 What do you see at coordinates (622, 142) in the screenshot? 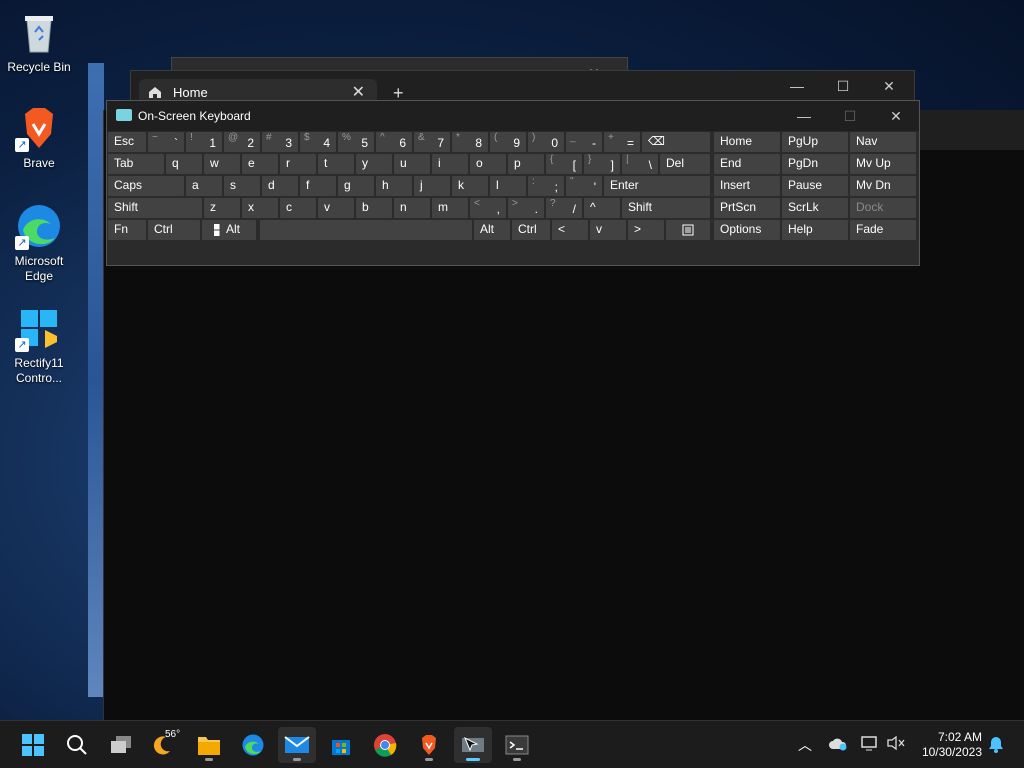
I see `key-: + =` at bounding box center [622, 142].